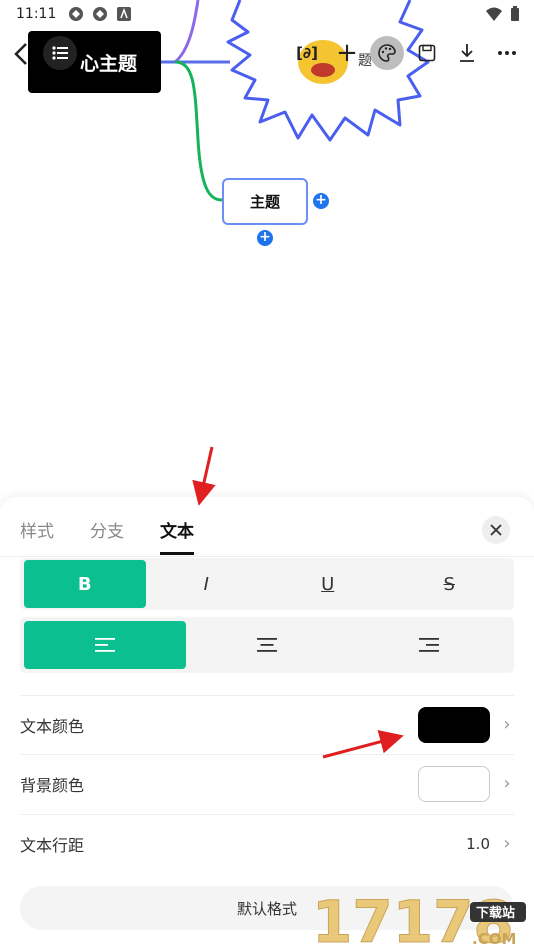  I want to click on tab-style: 样式, so click(37, 536).